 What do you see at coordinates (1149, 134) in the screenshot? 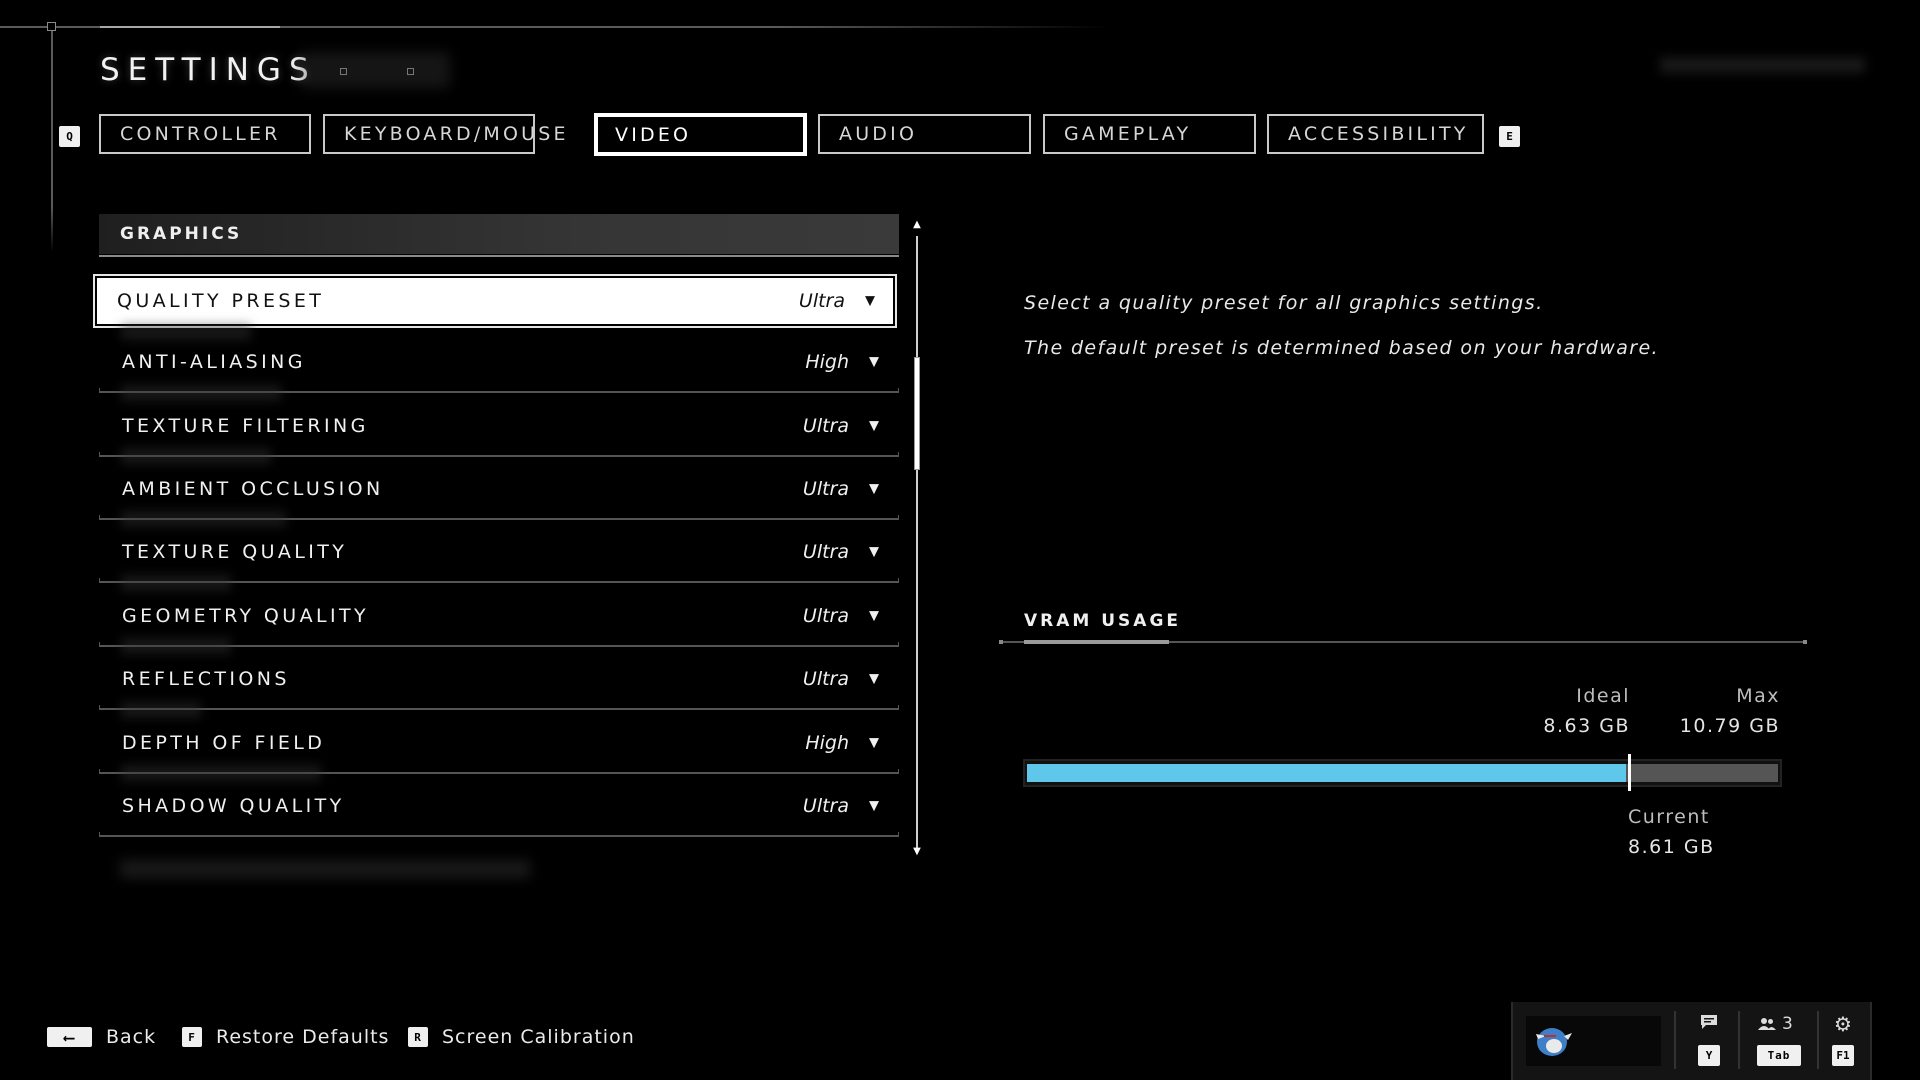
I see `tab-gameplay: GAMEPLAY` at bounding box center [1149, 134].